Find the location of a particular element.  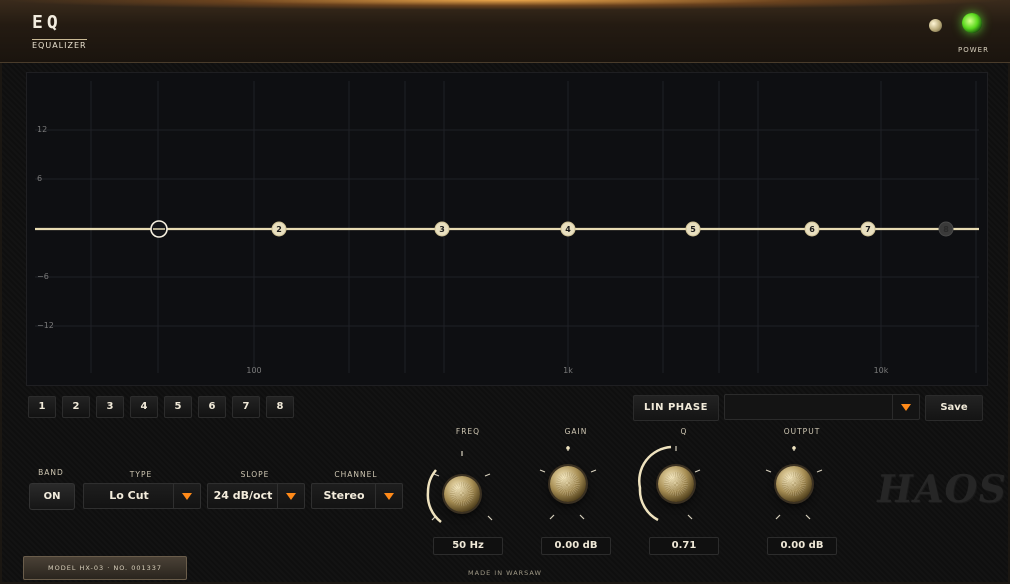

channel-value: Stereo is located at coordinates (344, 495).